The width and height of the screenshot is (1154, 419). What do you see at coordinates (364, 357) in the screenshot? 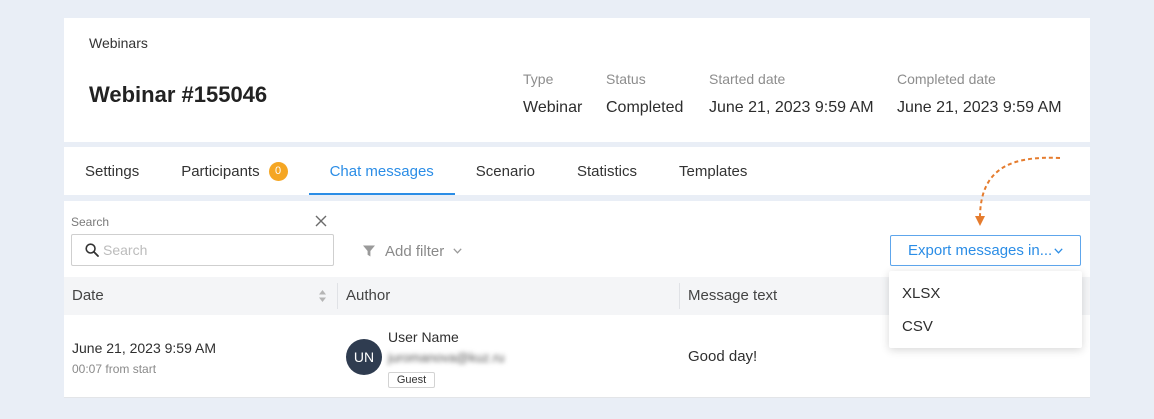
I see `avatar: UN` at bounding box center [364, 357].